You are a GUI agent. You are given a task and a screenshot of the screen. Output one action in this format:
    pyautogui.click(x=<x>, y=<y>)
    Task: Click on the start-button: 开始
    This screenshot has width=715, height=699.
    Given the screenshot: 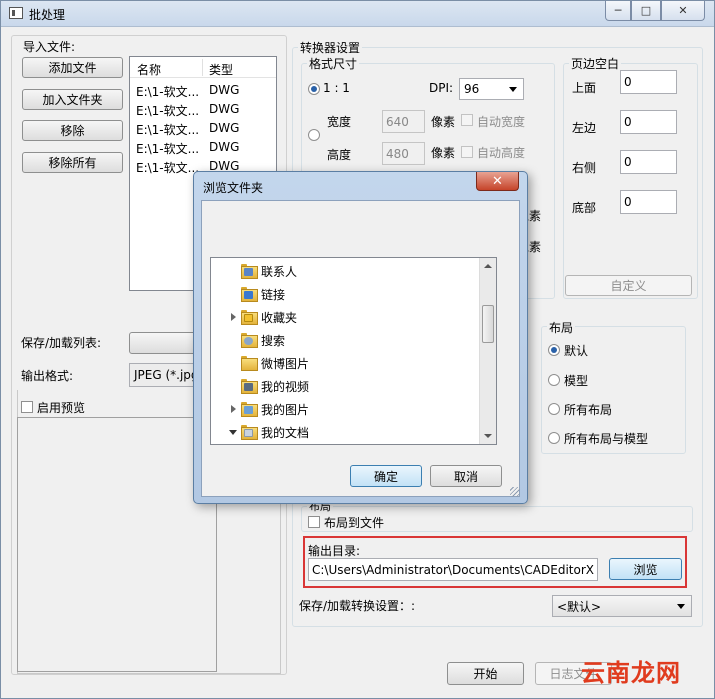 What is the action you would take?
    pyautogui.click(x=485, y=673)
    